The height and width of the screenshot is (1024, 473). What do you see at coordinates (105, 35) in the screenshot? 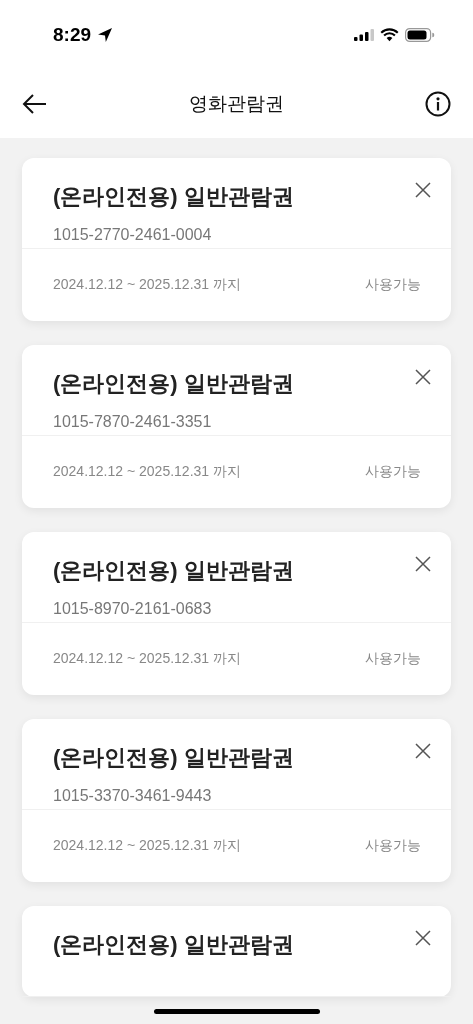
I see `location-arrow-icon` at bounding box center [105, 35].